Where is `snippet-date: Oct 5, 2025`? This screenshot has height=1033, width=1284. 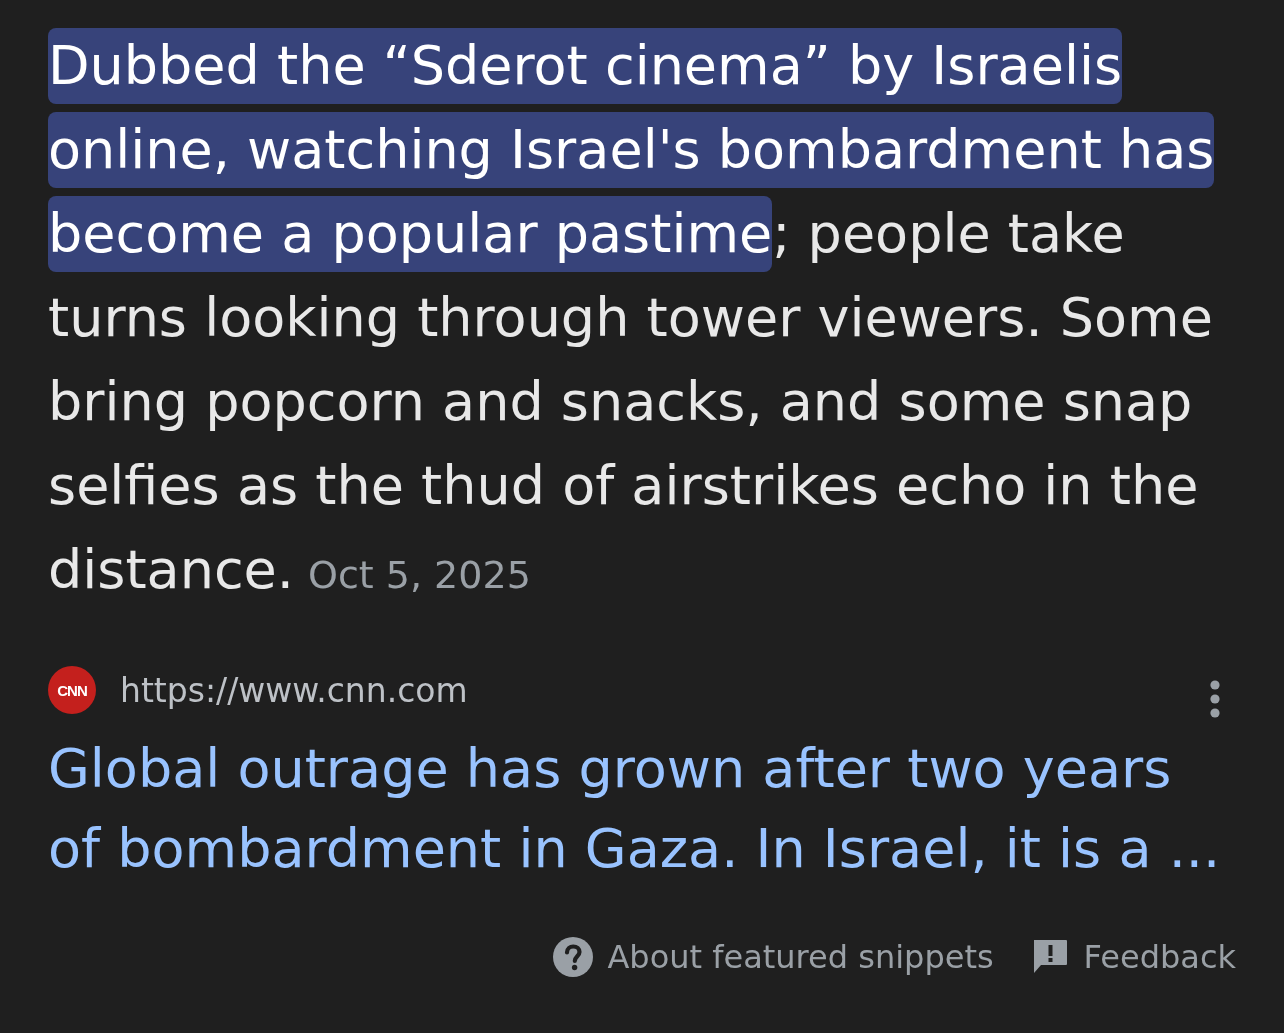 snippet-date: Oct 5, 2025 is located at coordinates (419, 575).